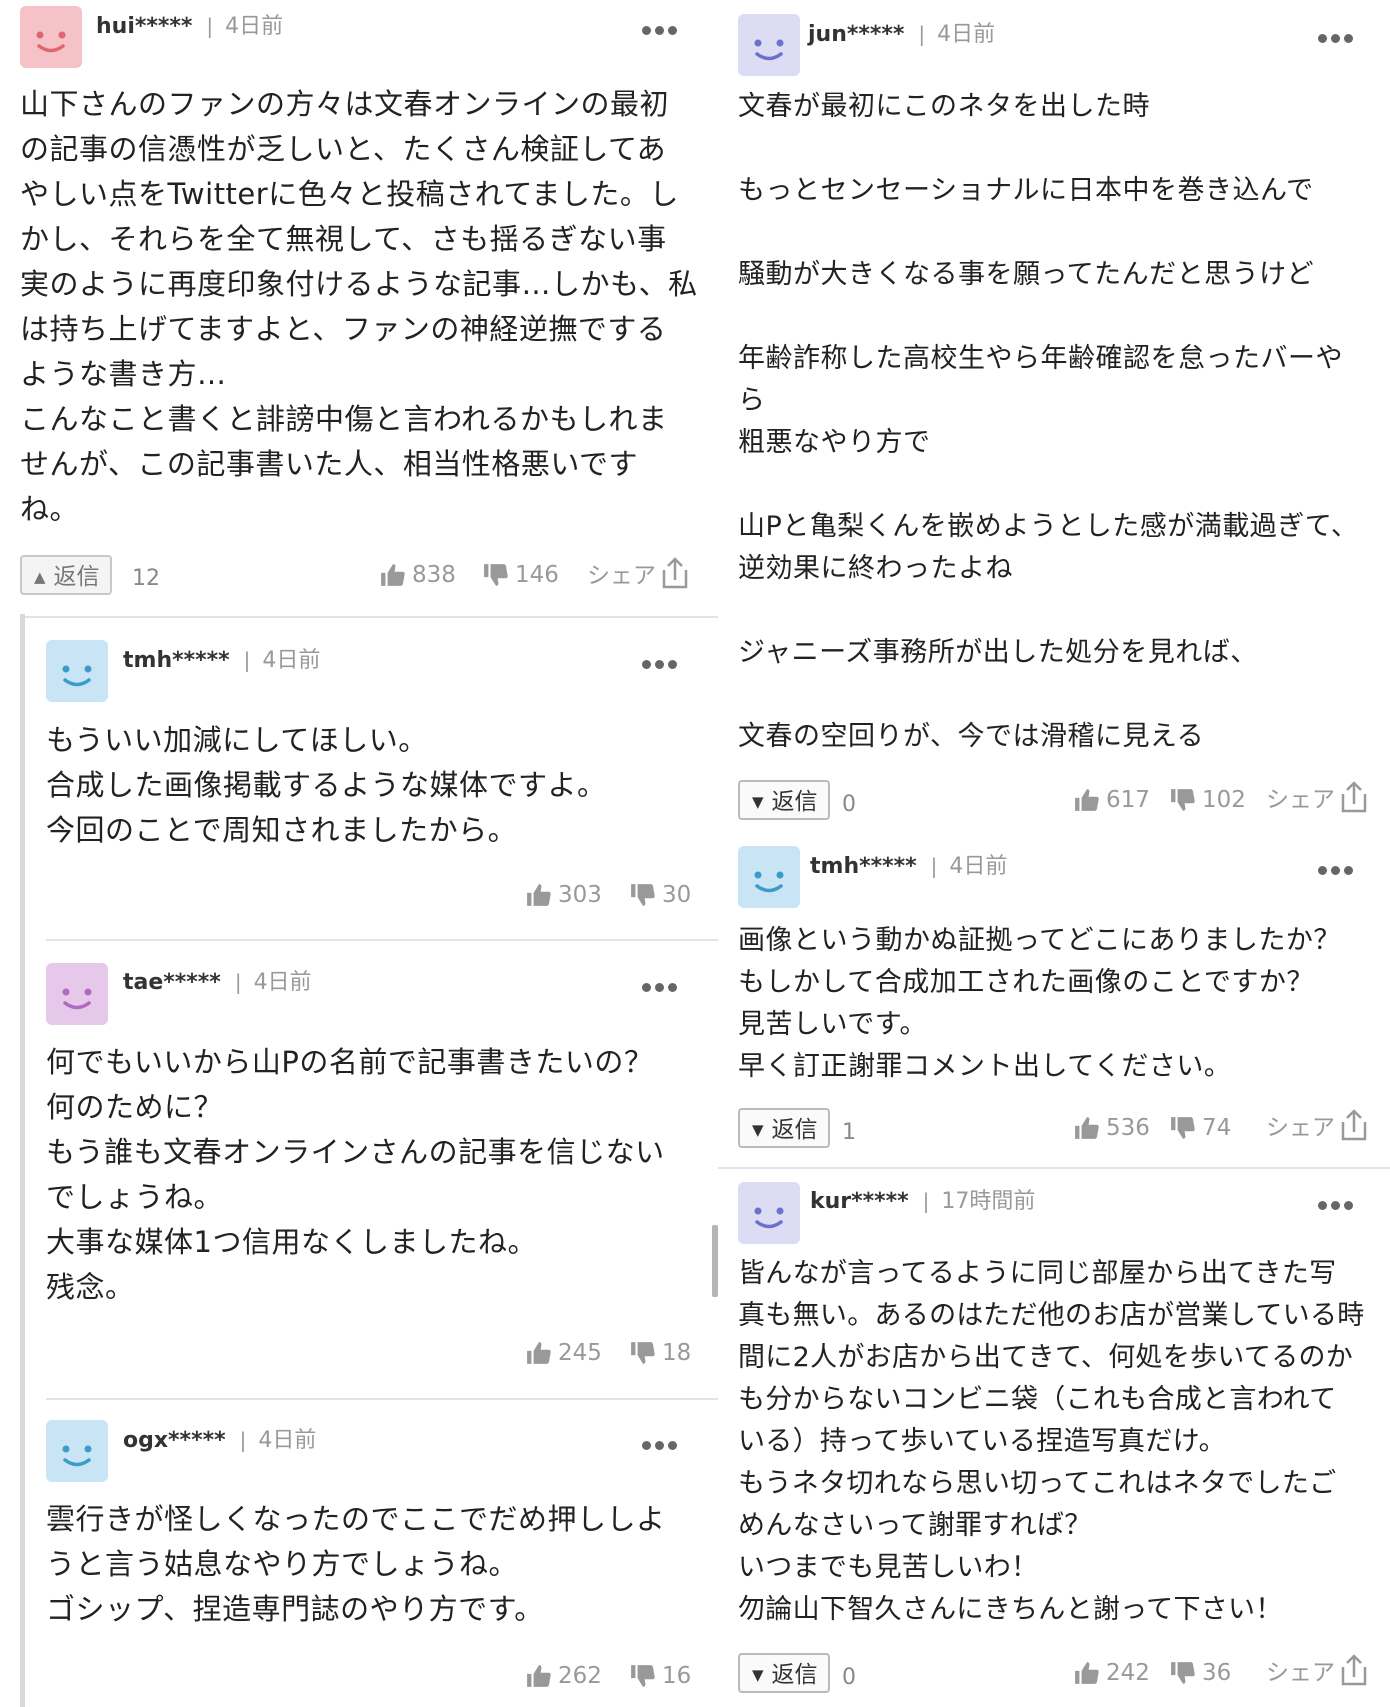 This screenshot has height=1707, width=1390. What do you see at coordinates (22, 1160) in the screenshot?
I see `reply-thread-bar` at bounding box center [22, 1160].